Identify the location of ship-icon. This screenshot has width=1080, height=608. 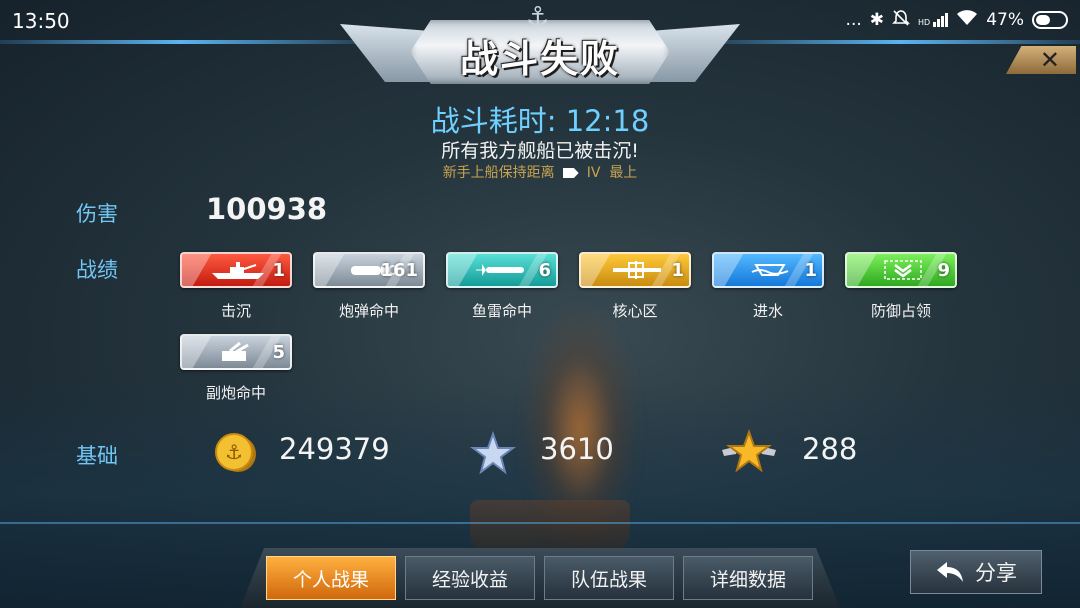
(238, 270).